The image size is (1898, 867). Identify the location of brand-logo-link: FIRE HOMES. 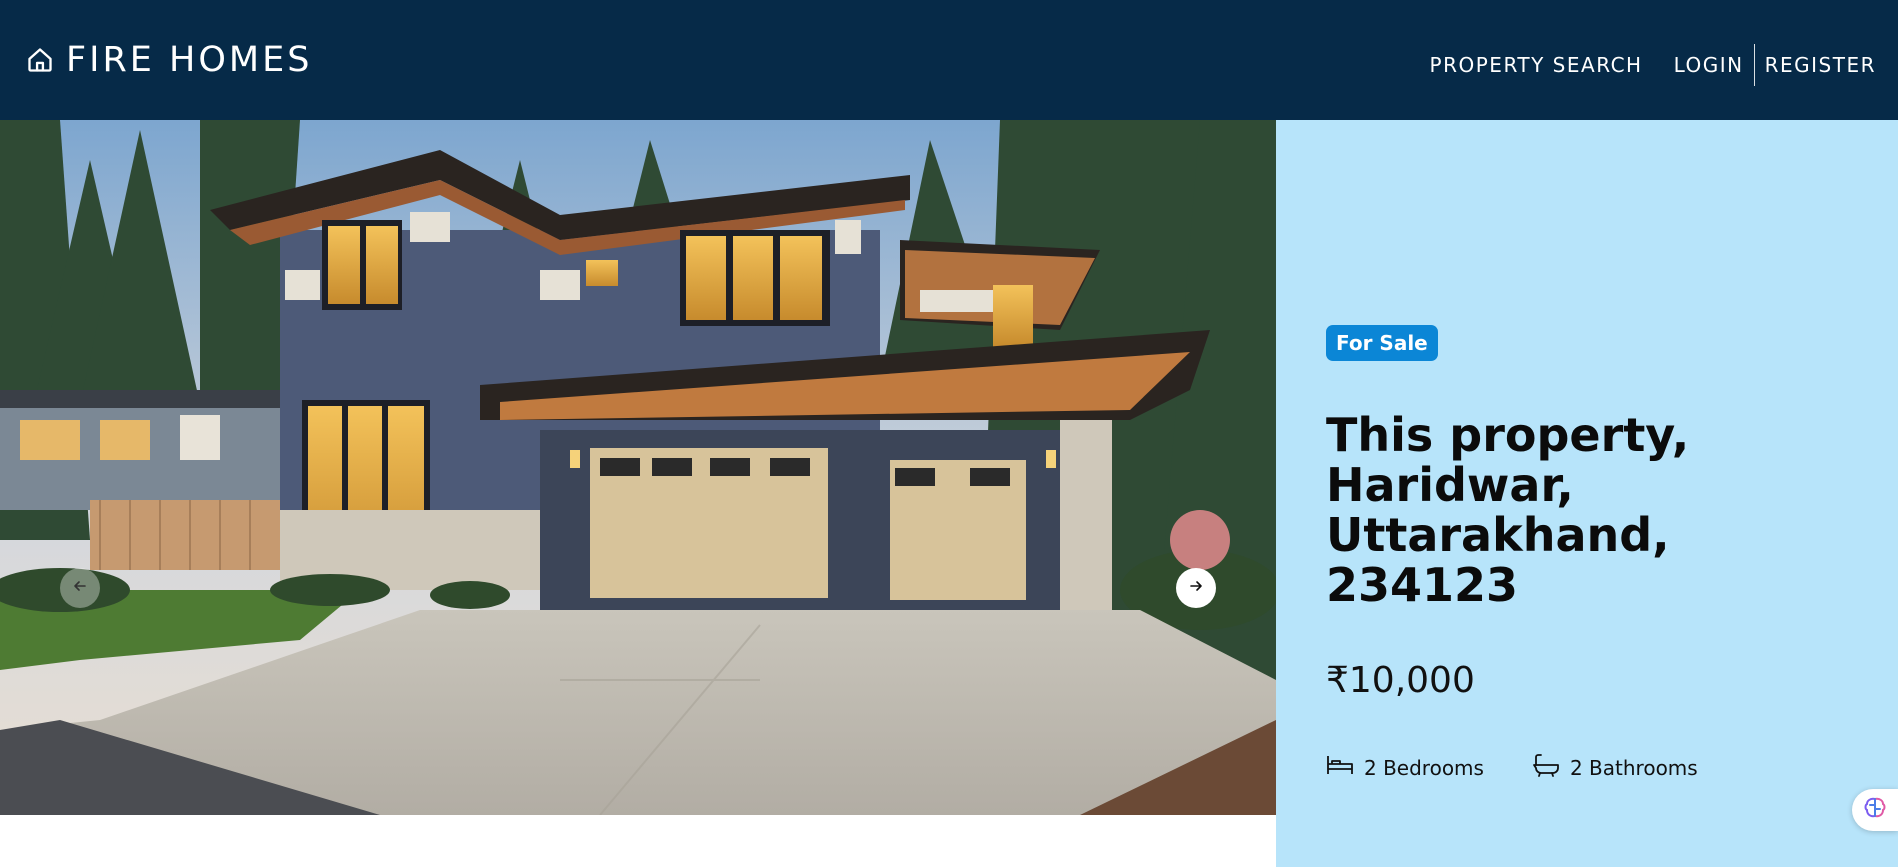
(169, 60).